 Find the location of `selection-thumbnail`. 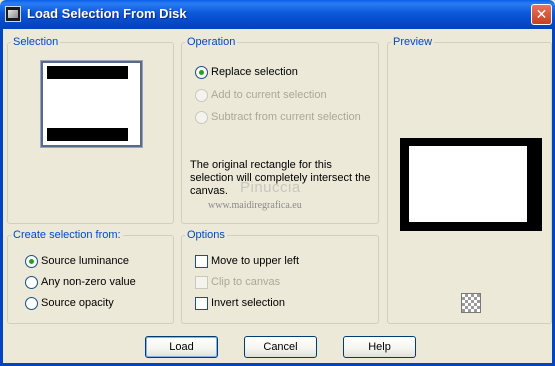

selection-thumbnail is located at coordinates (91, 104).